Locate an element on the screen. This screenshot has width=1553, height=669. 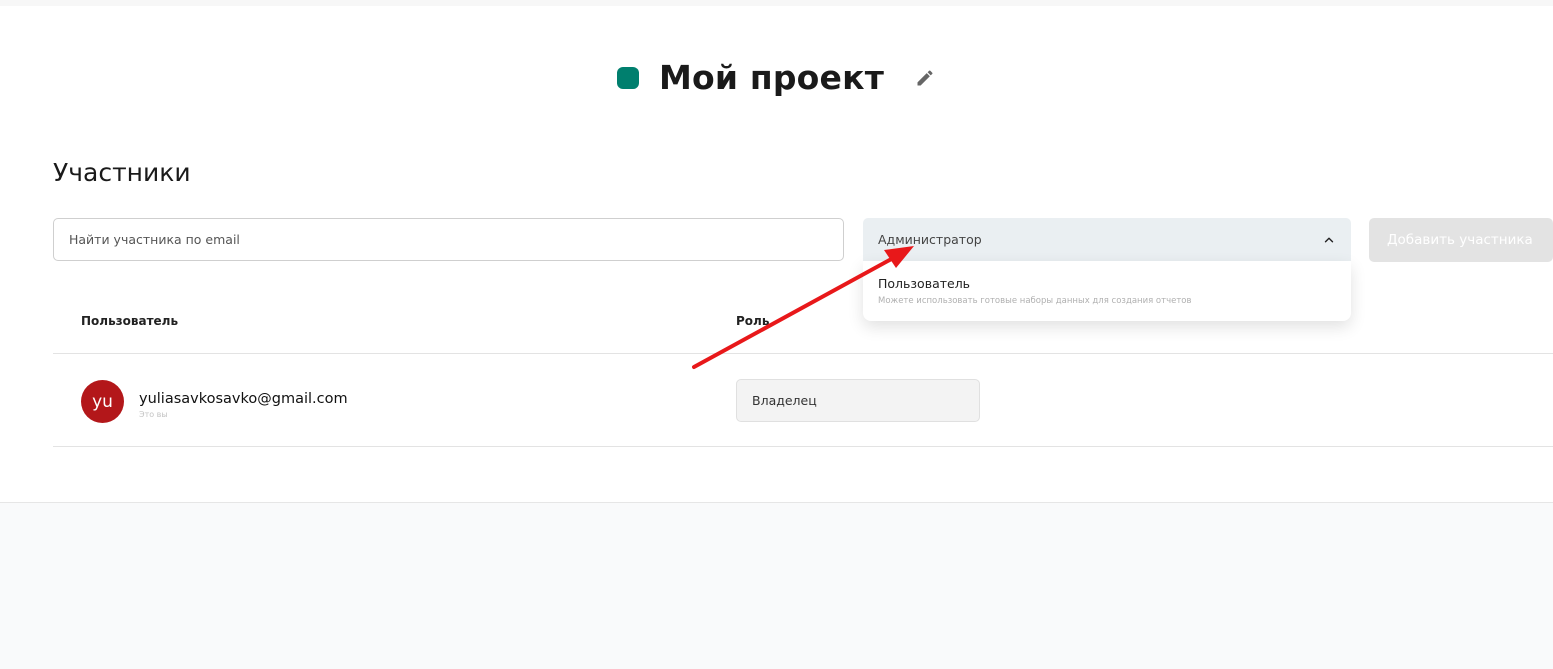
role-option-title: Пользователь is located at coordinates (924, 283).